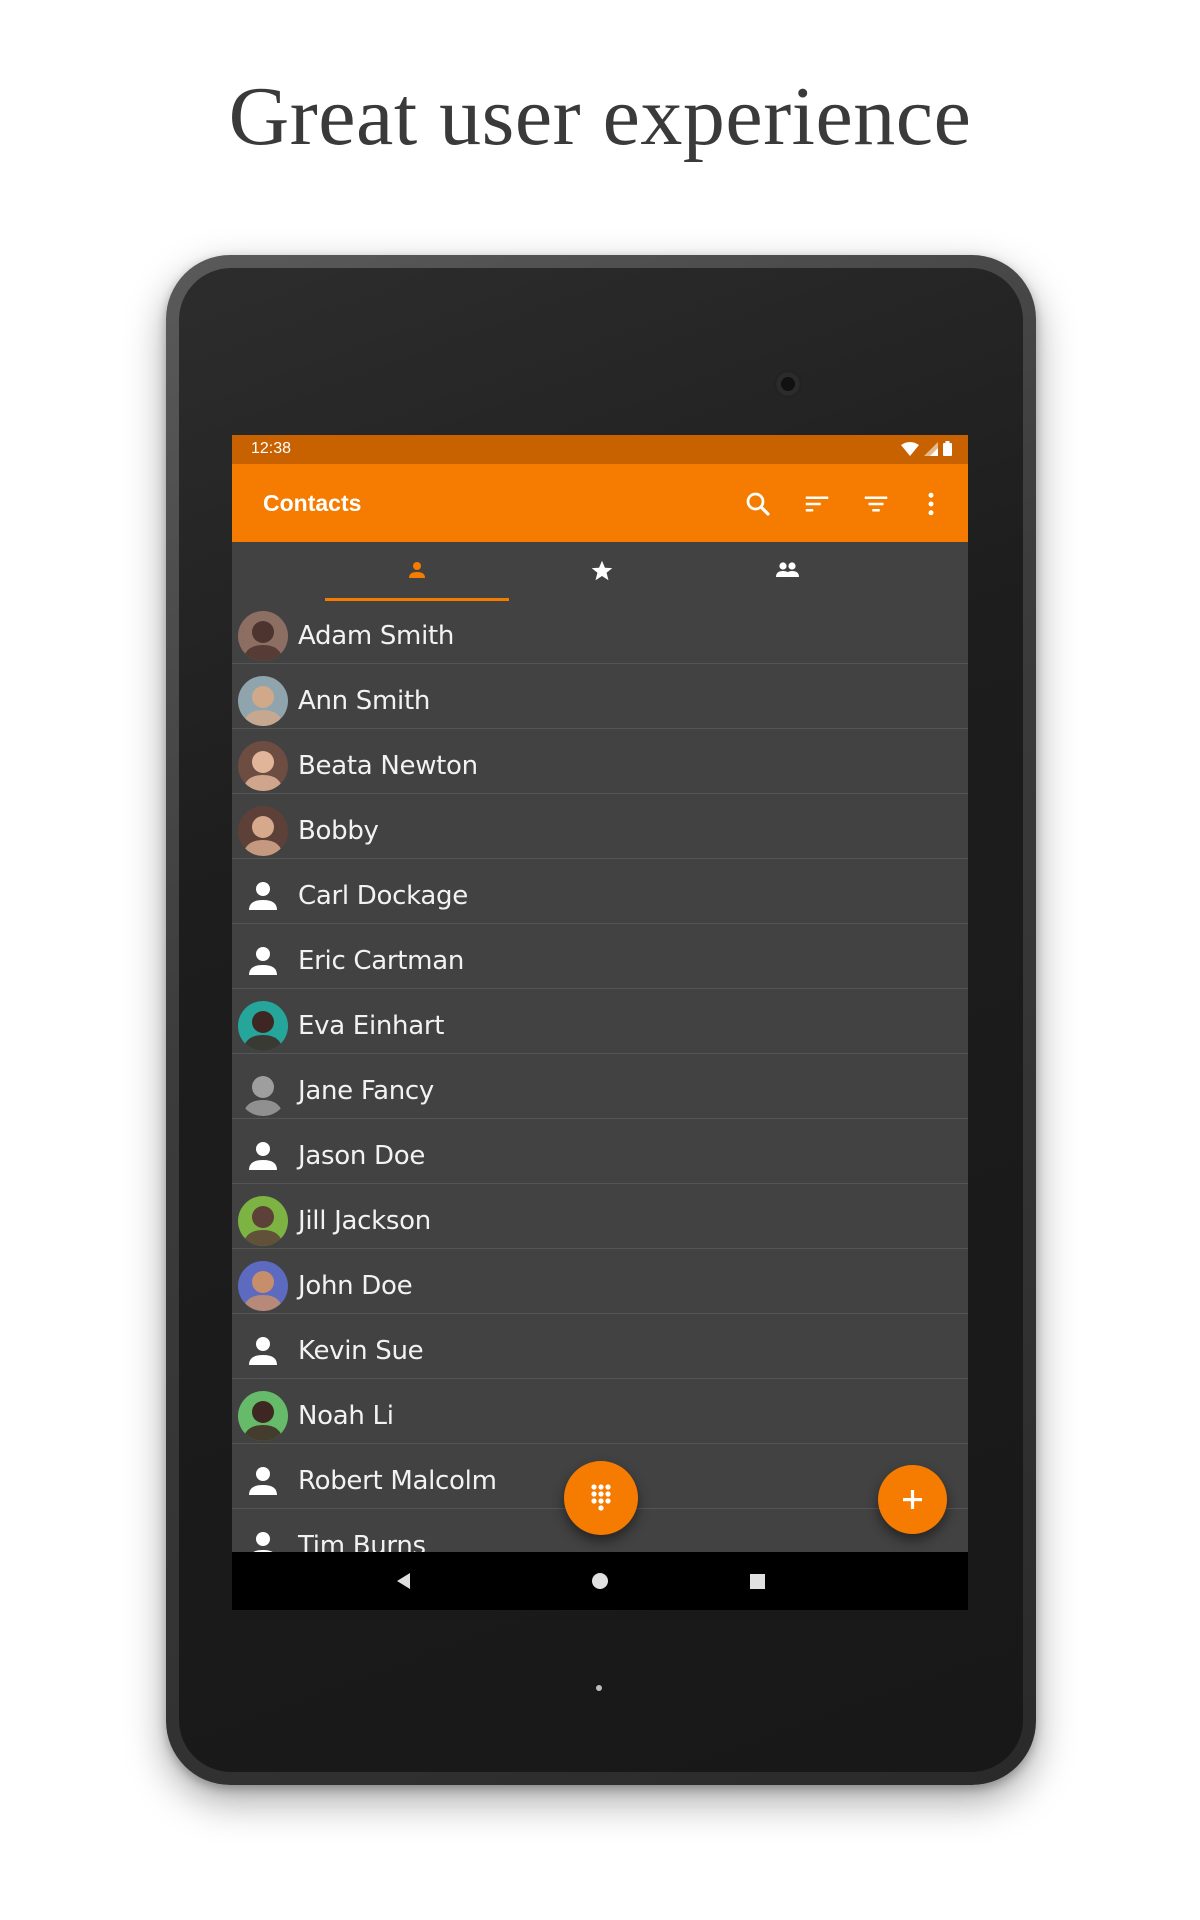 The width and height of the screenshot is (1200, 1920). I want to click on add-icon, so click(912, 1499).